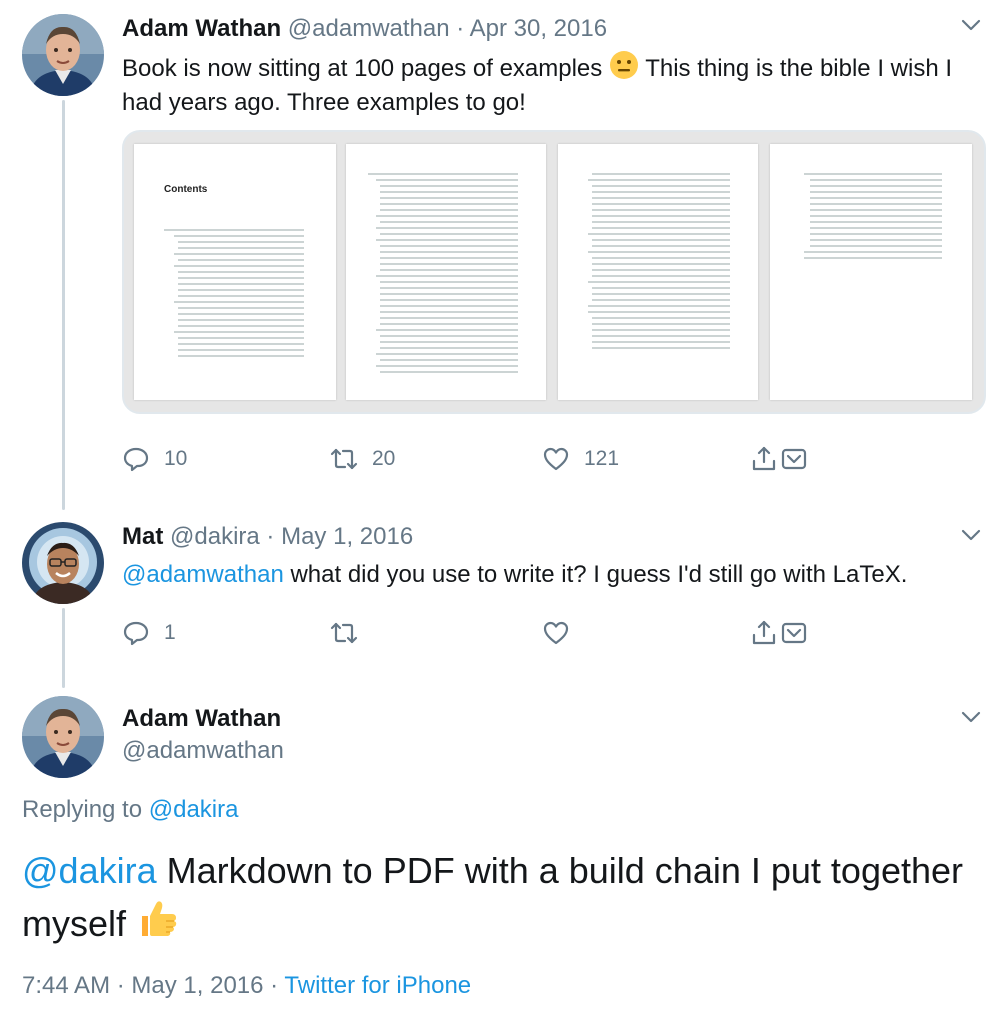 This screenshot has width=1004, height=1024. What do you see at coordinates (580, 459) in the screenshot?
I see `like-button: 121` at bounding box center [580, 459].